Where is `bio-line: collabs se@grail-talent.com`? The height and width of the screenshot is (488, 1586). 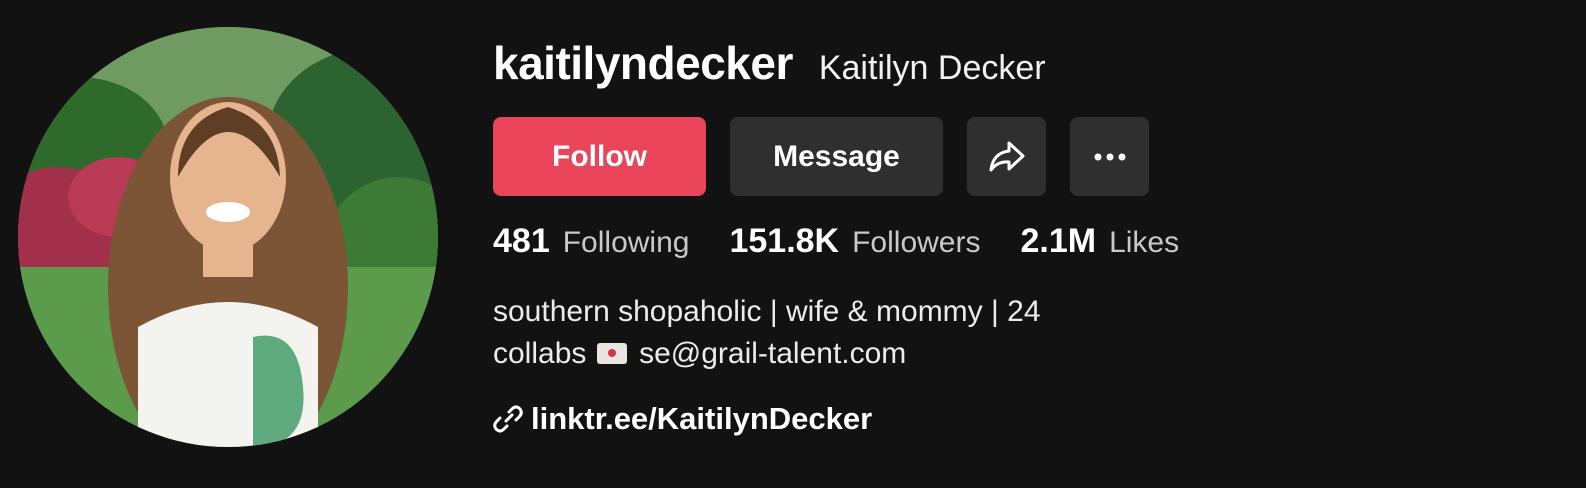
bio-line: collabs se@grail-talent.com is located at coordinates (767, 354).